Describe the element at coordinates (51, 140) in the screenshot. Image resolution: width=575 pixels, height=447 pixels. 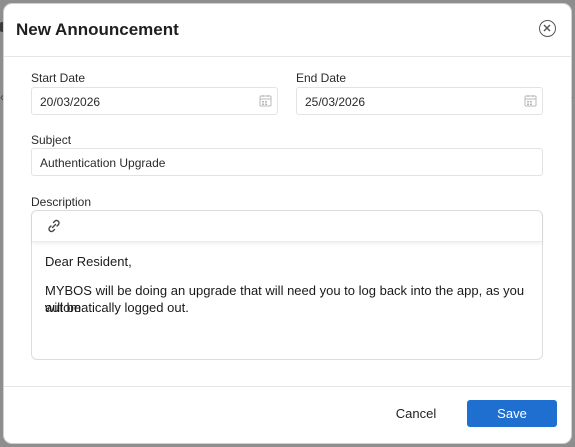
I see `subject-label: Subject` at that location.